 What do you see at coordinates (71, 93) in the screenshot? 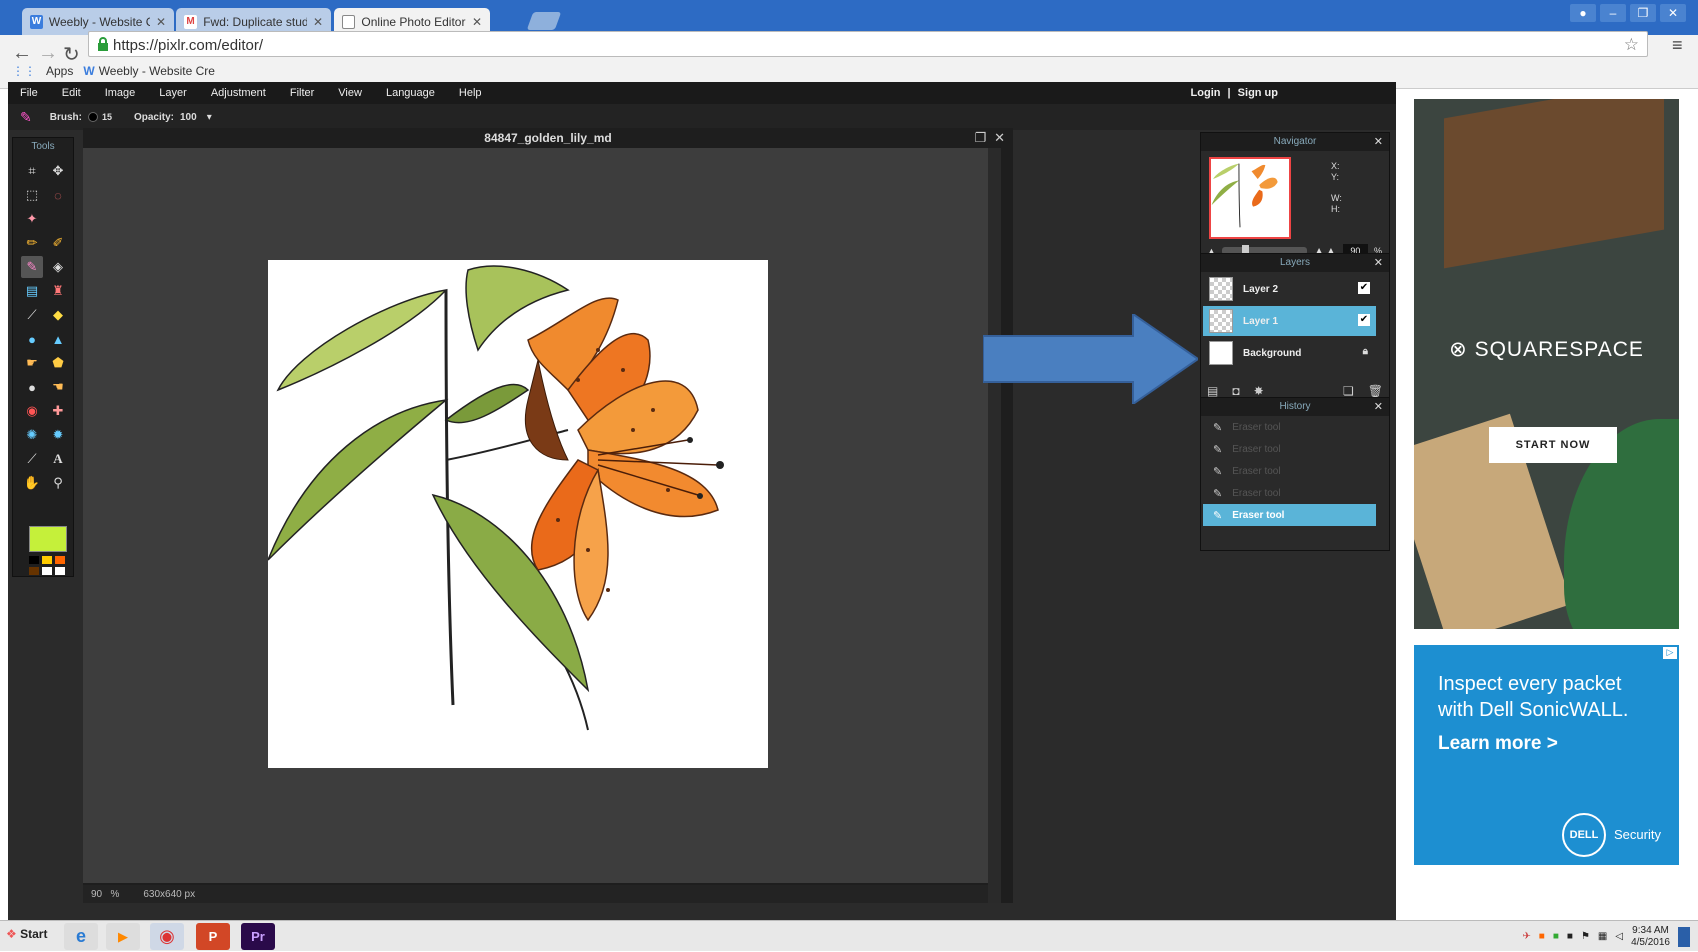
I see `menu-edit: Edit` at bounding box center [71, 93].